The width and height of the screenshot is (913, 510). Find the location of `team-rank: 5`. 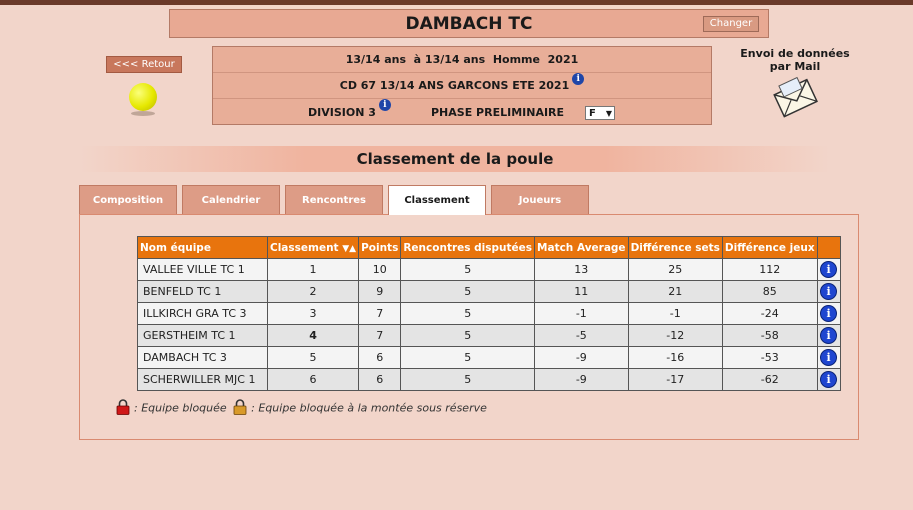

team-rank: 5 is located at coordinates (313, 357).